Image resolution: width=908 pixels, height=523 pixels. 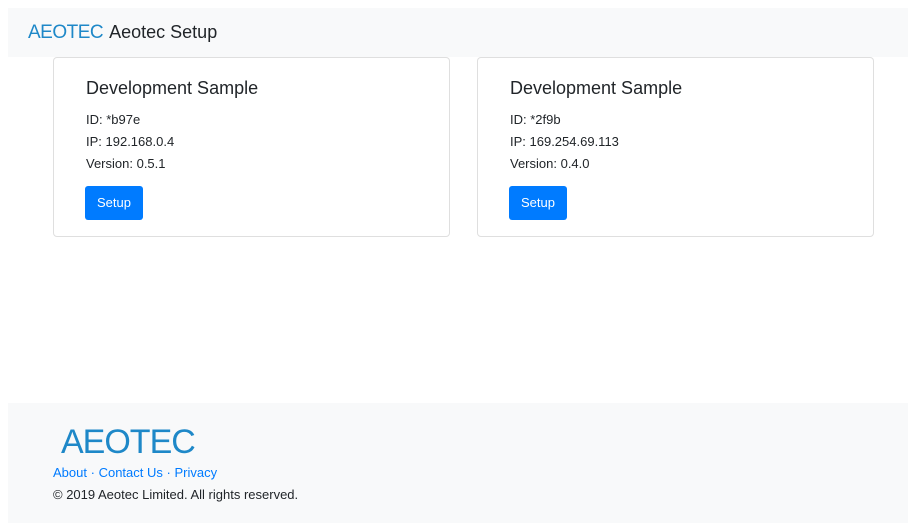 What do you see at coordinates (113, 119) in the screenshot?
I see `device-id: ID: *b97e` at bounding box center [113, 119].